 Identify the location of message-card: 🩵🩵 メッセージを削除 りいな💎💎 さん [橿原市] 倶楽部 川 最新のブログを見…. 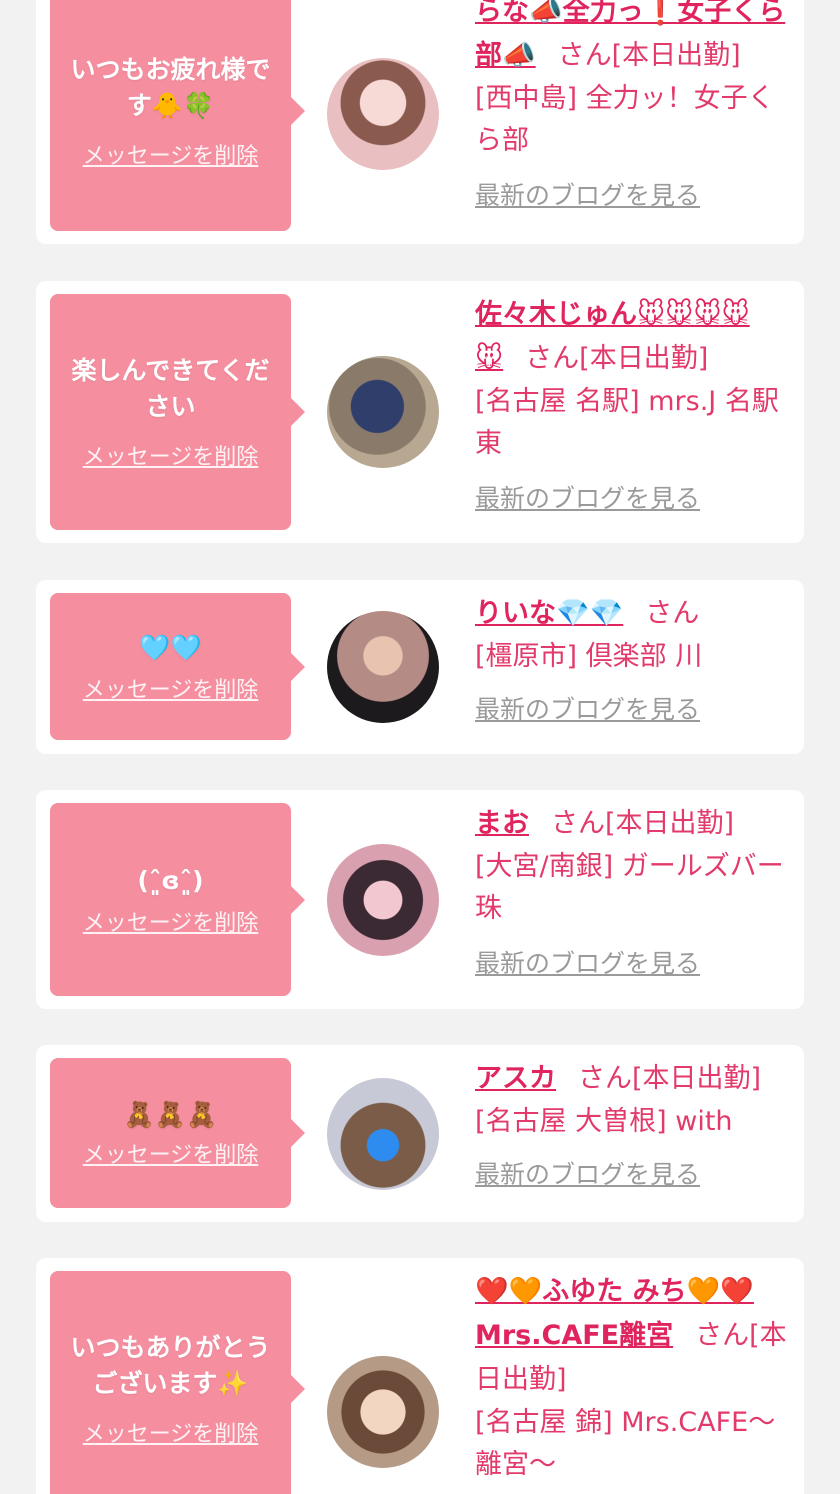
(420, 667).